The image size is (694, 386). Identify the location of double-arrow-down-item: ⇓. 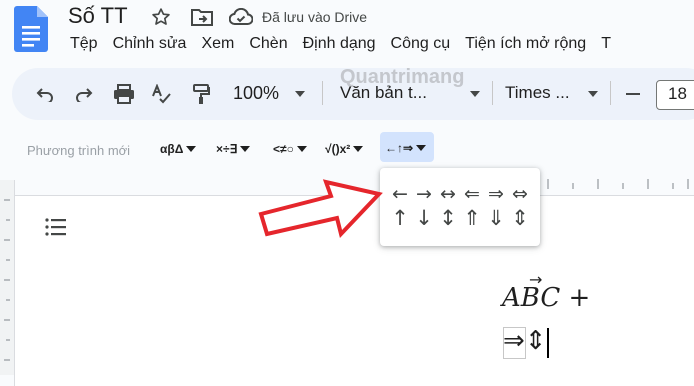
(496, 218).